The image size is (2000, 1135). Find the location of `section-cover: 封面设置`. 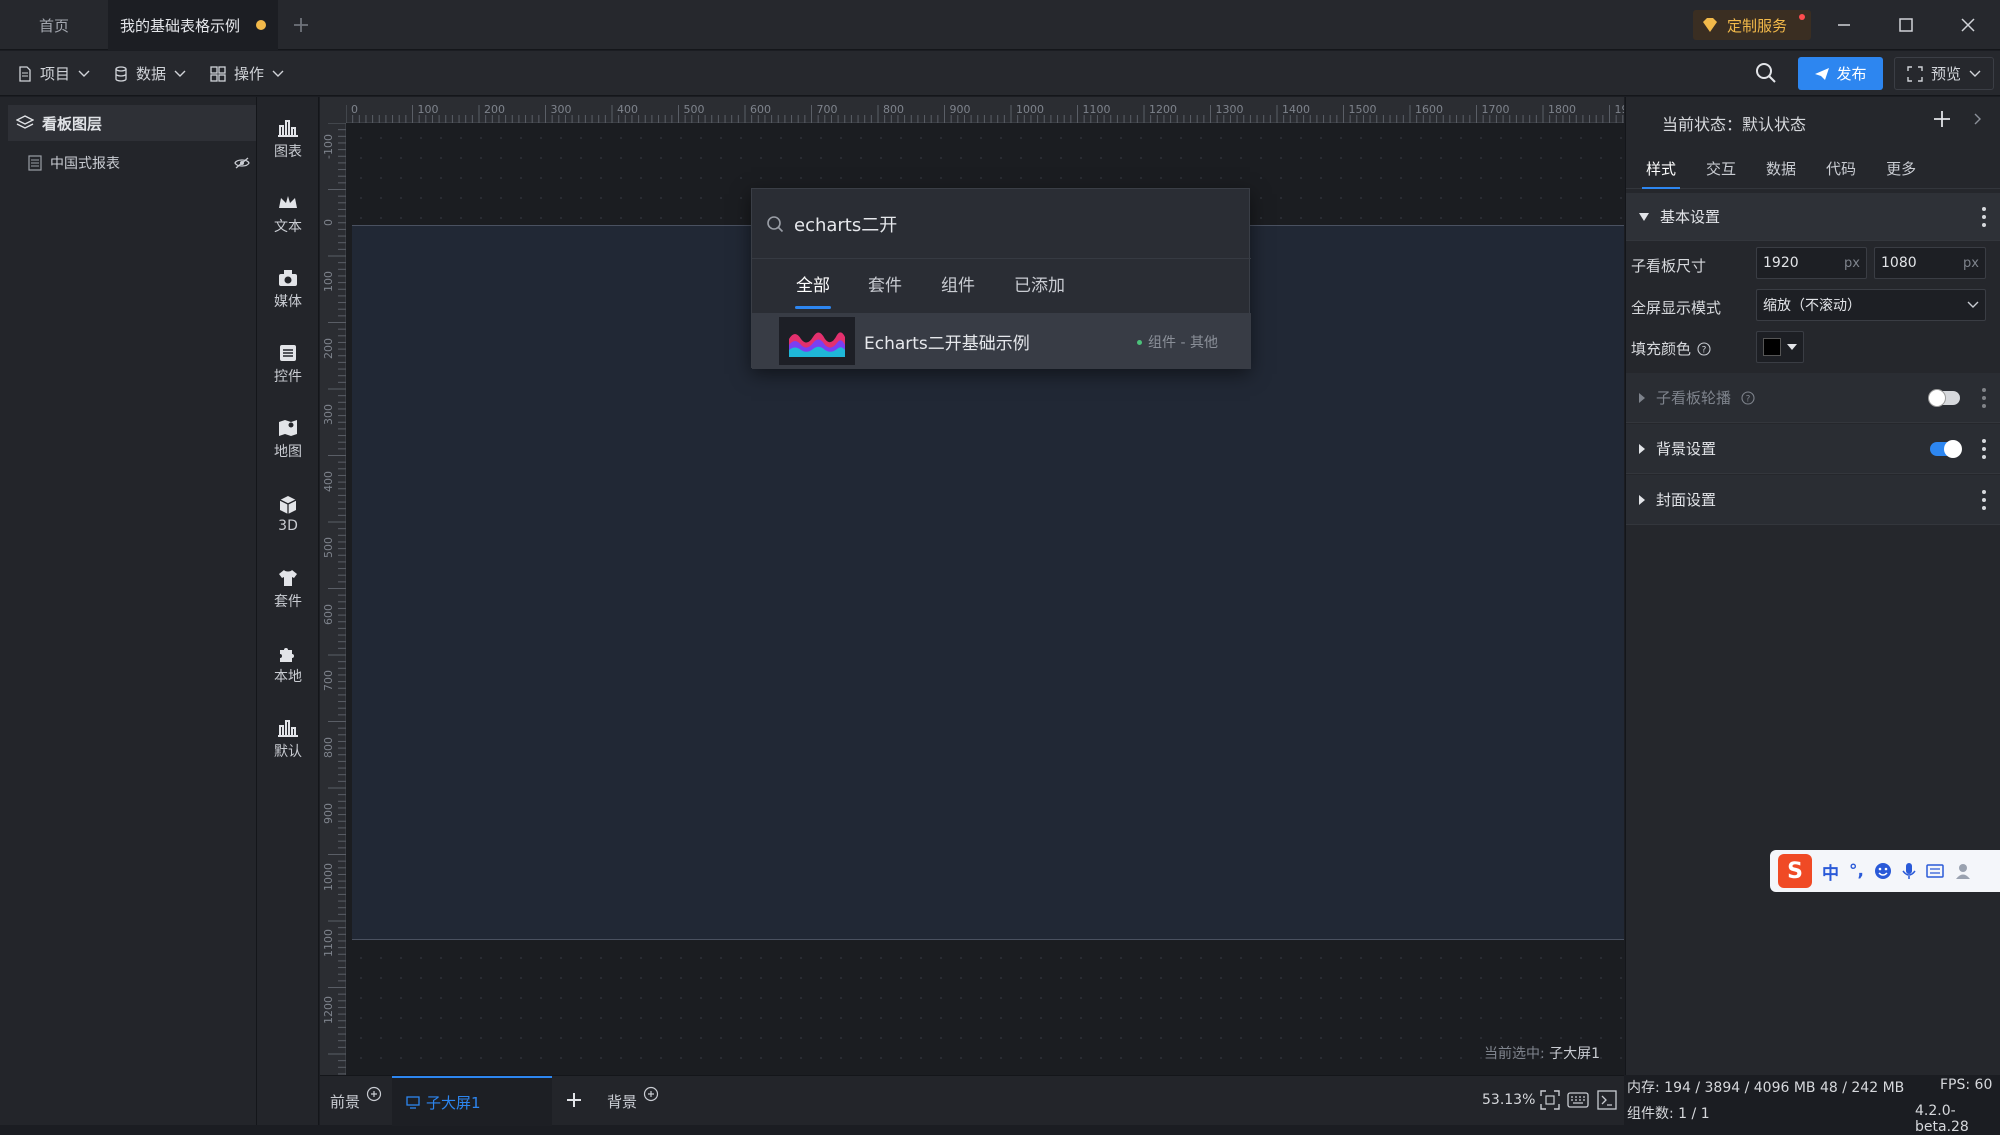

section-cover: 封面设置 is located at coordinates (1813, 500).